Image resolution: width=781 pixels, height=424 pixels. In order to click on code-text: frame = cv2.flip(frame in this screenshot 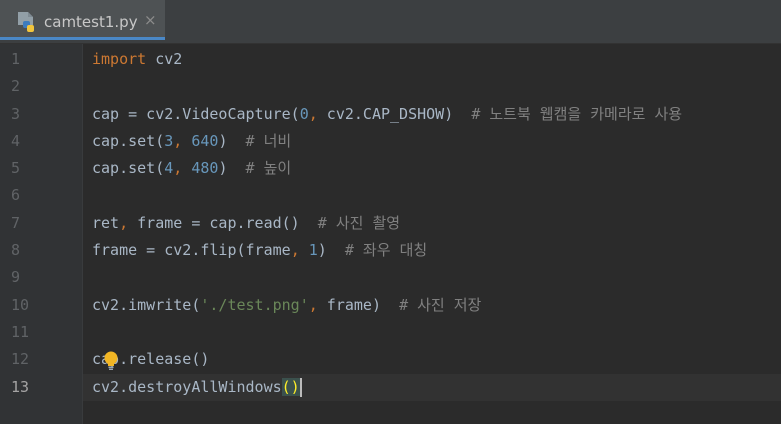, I will do `click(191, 250)`.